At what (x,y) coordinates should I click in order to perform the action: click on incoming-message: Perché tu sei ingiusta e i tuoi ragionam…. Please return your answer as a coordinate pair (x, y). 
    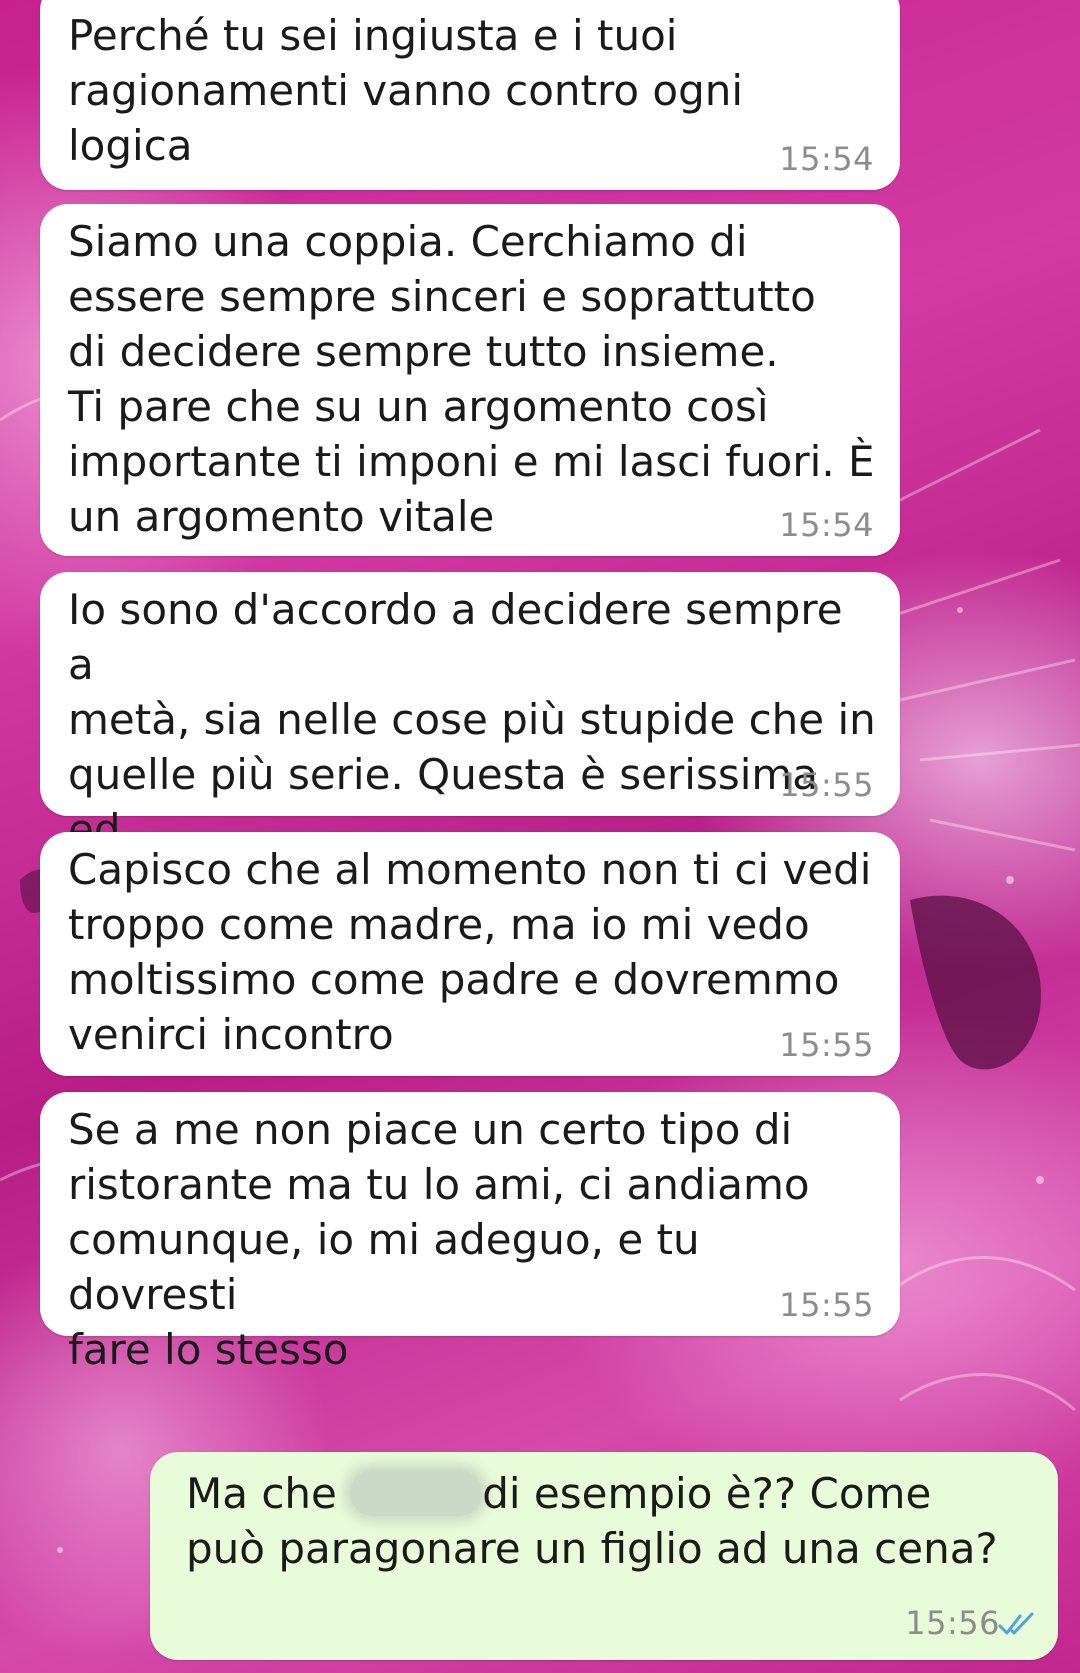
    Looking at the image, I should click on (470, 95).